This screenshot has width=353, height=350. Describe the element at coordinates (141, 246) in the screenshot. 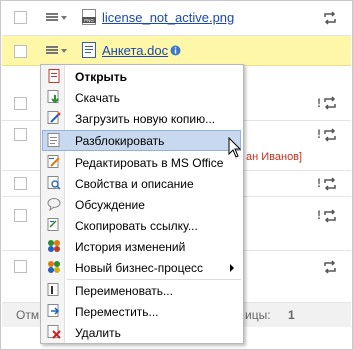

I see `menu-item-history: История изменений` at that location.